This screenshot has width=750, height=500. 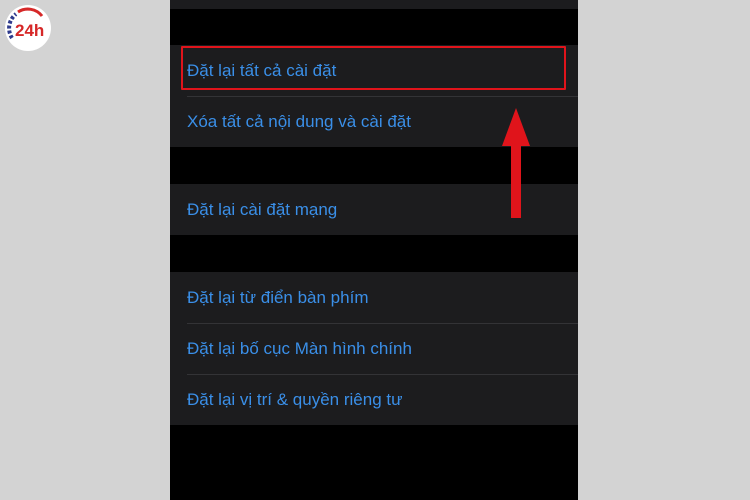 What do you see at coordinates (374, 297) in the screenshot?
I see `reset-keyboard-dictionary-item: Đặt lại từ điển bàn phím` at bounding box center [374, 297].